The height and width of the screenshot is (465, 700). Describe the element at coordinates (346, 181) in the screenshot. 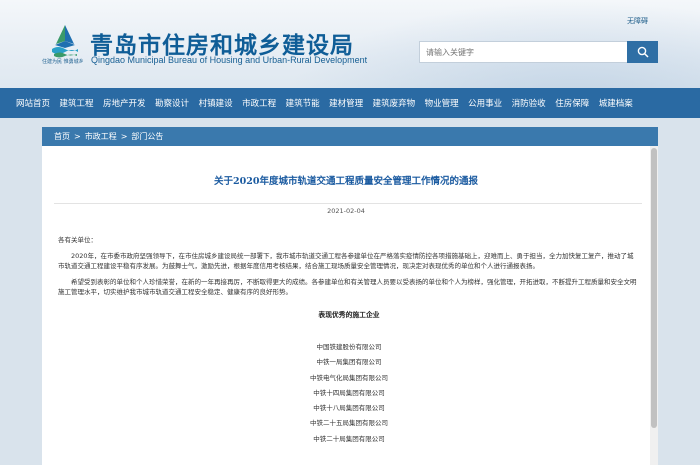

I see `article-title: 关于2020年度城市轨道交通工程质量安全管理工作情况的通报` at that location.